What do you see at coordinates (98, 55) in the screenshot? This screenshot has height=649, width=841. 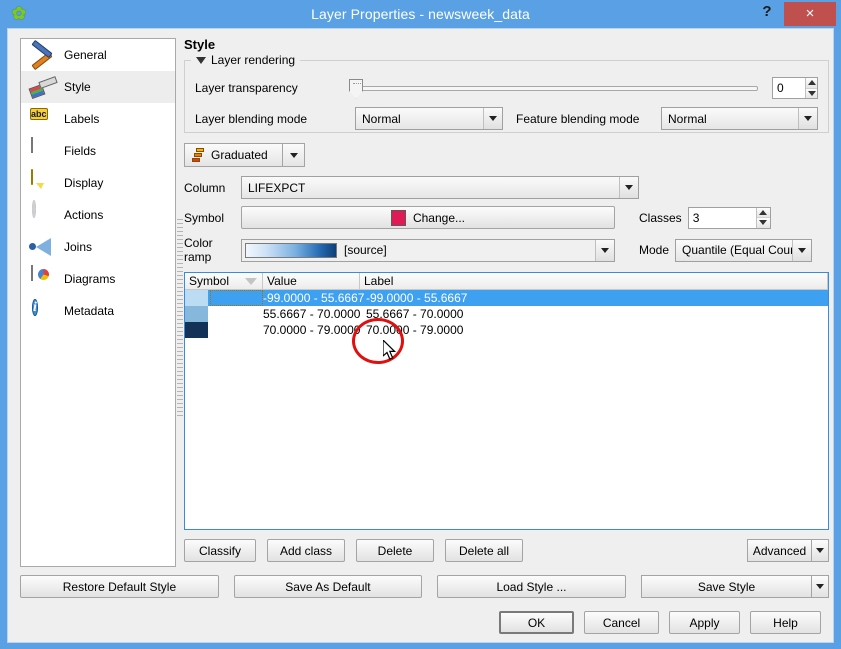 I see `sidebar-item-general: General` at bounding box center [98, 55].